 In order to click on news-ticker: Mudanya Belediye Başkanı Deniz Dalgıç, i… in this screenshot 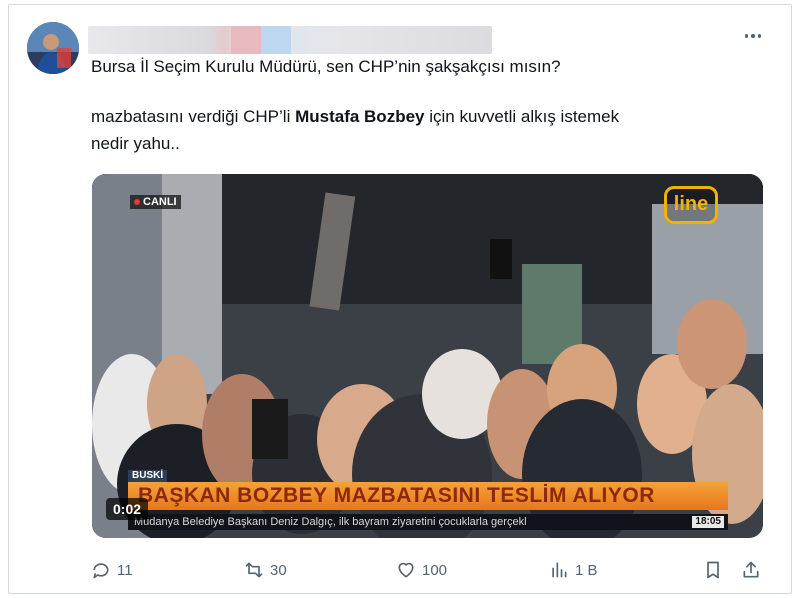, I will do `click(428, 522)`.